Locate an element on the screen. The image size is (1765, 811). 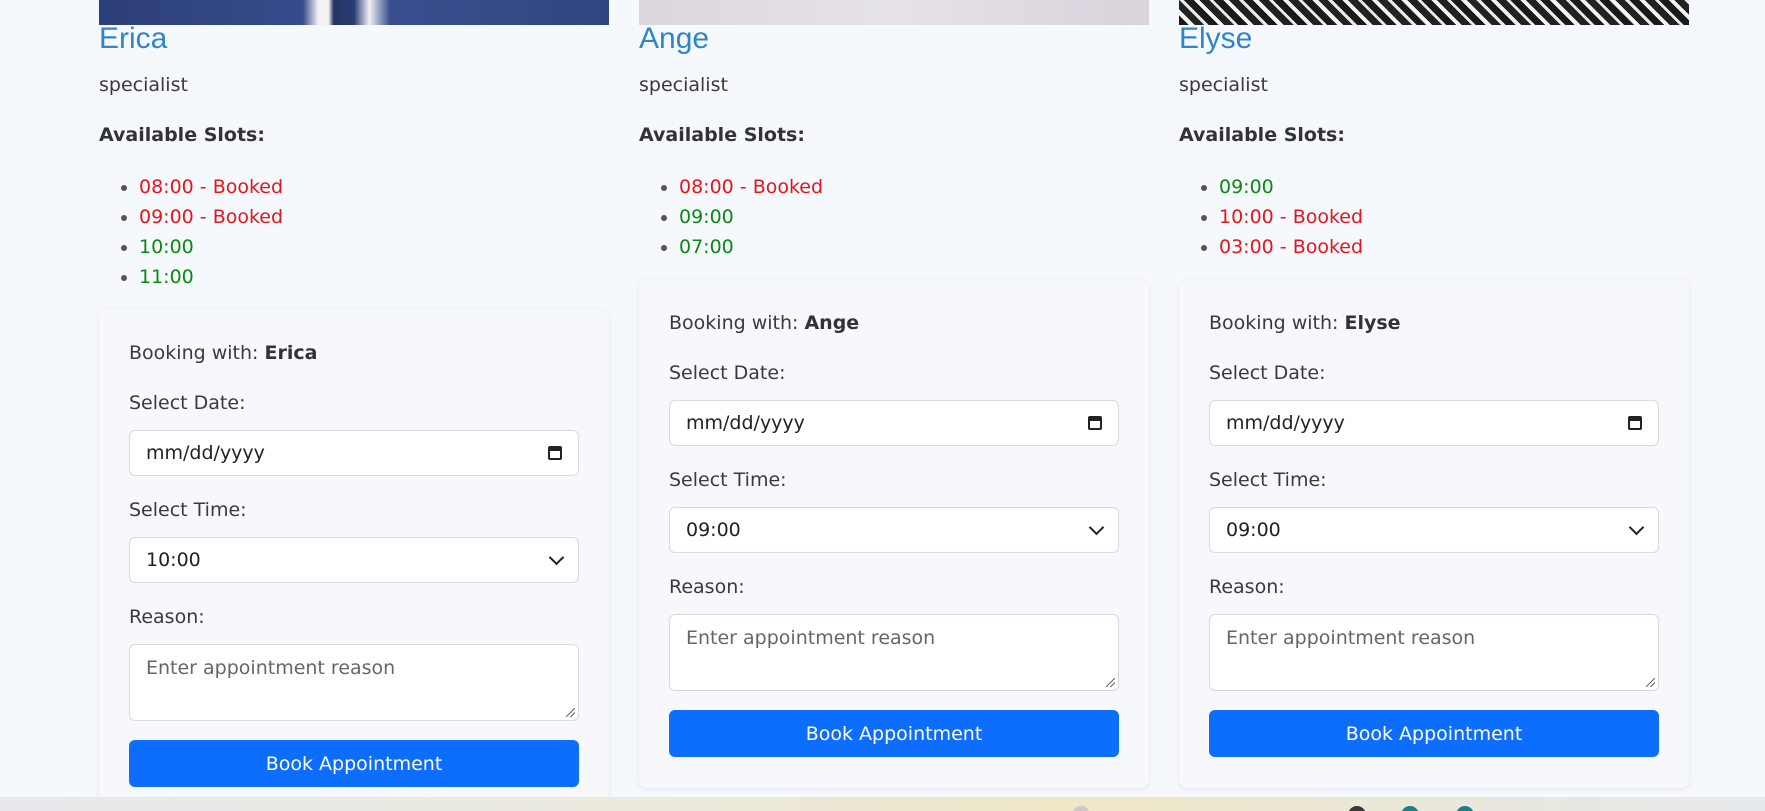
slot-item: 09:00 - Booked is located at coordinates (211, 217).